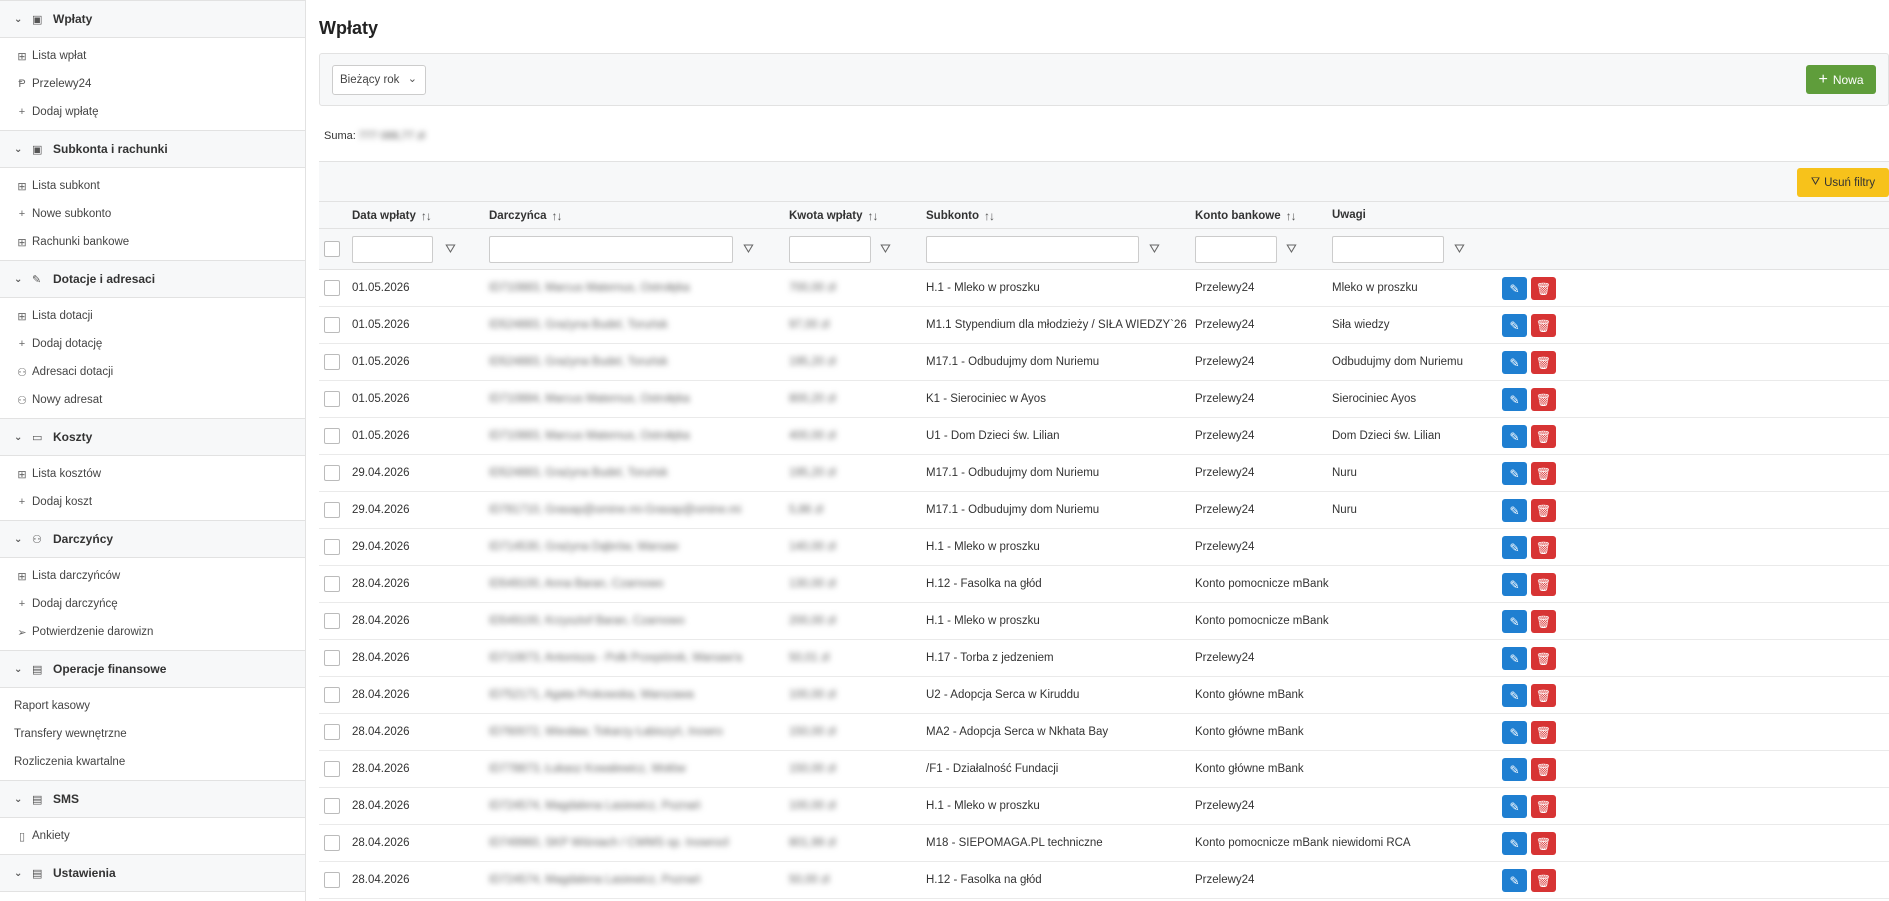  What do you see at coordinates (152, 149) in the screenshot?
I see `sidebar-section-header: ⌄ ▣ Subkonta i rachunki` at bounding box center [152, 149].